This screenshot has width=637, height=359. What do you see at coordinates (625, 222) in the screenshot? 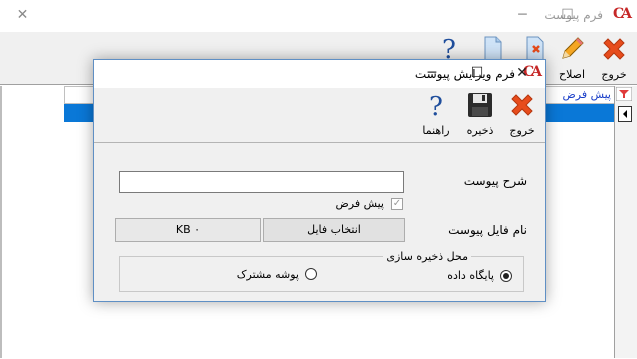
I see `grid-row-indicator-column` at bounding box center [625, 222].